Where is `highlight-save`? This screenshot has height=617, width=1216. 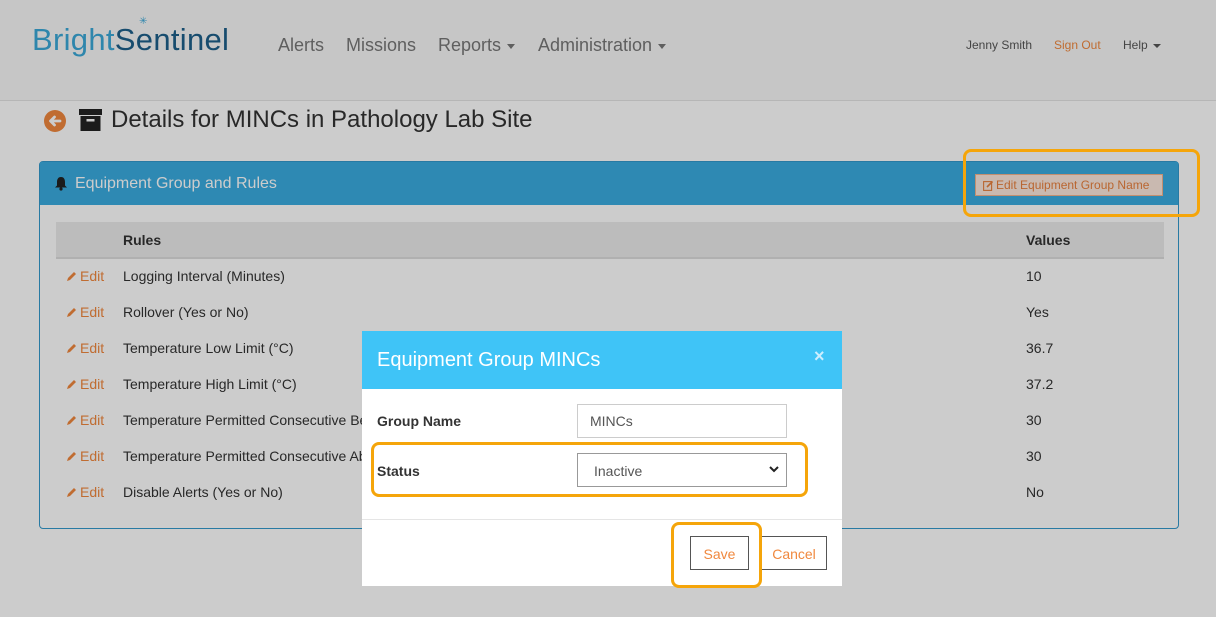
highlight-save is located at coordinates (716, 555).